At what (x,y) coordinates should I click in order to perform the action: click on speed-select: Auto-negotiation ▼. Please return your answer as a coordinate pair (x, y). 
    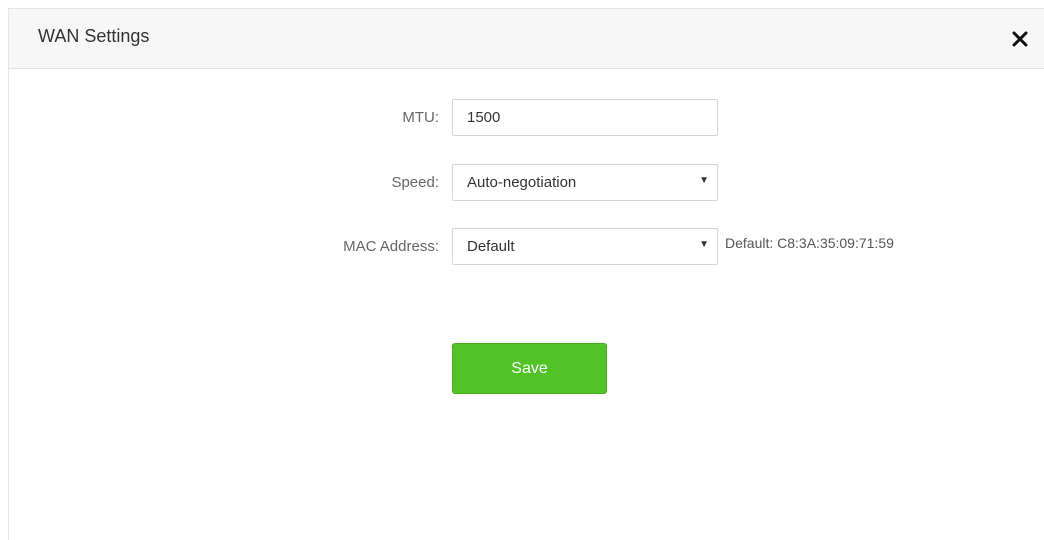
    Looking at the image, I should click on (585, 182).